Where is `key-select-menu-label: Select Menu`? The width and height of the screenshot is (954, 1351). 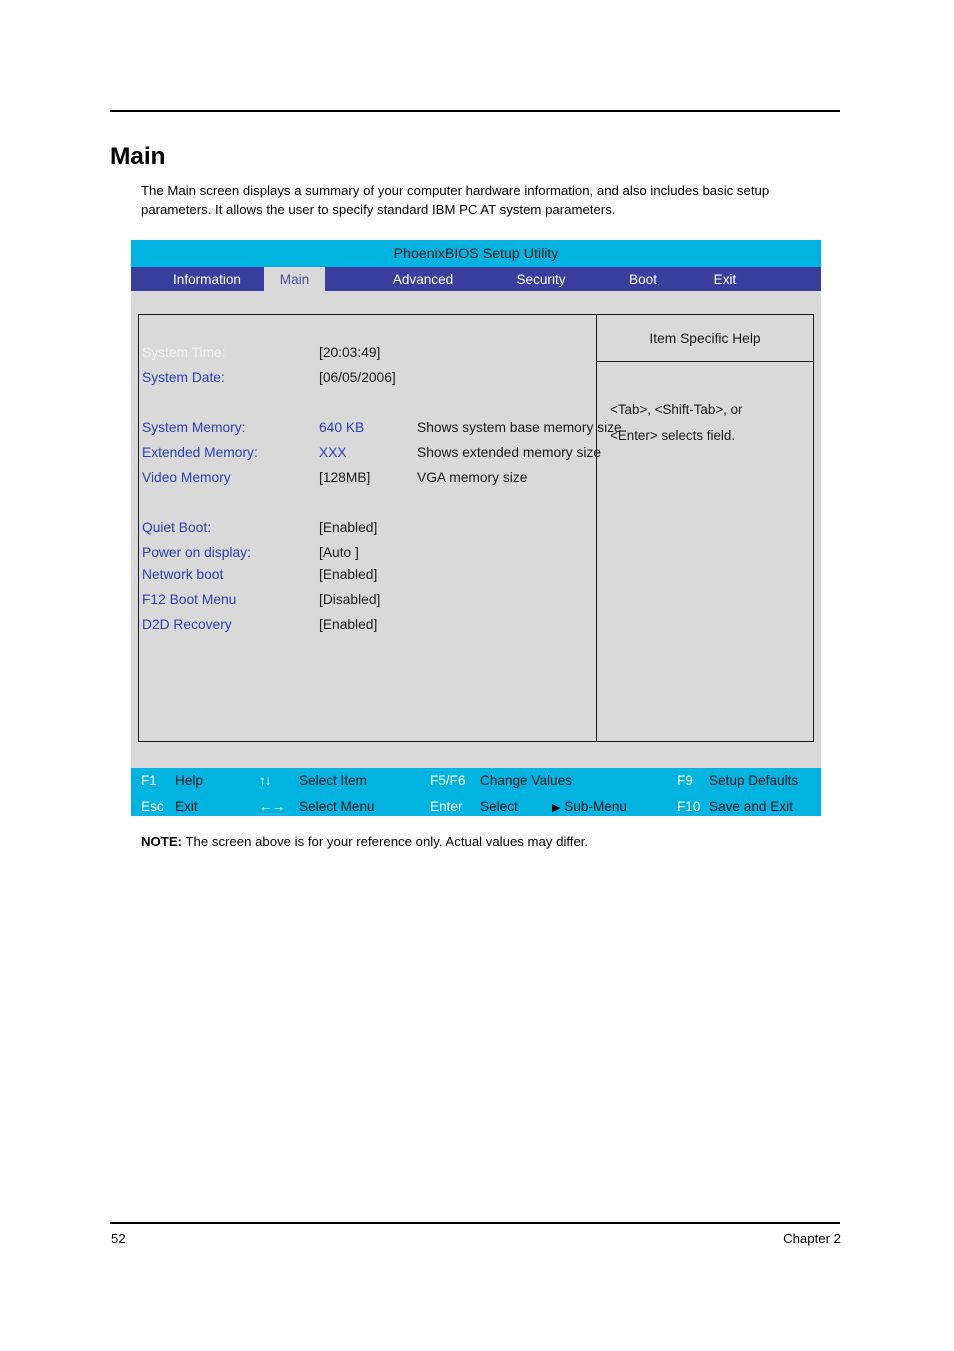 key-select-menu-label: Select Menu is located at coordinates (337, 806).